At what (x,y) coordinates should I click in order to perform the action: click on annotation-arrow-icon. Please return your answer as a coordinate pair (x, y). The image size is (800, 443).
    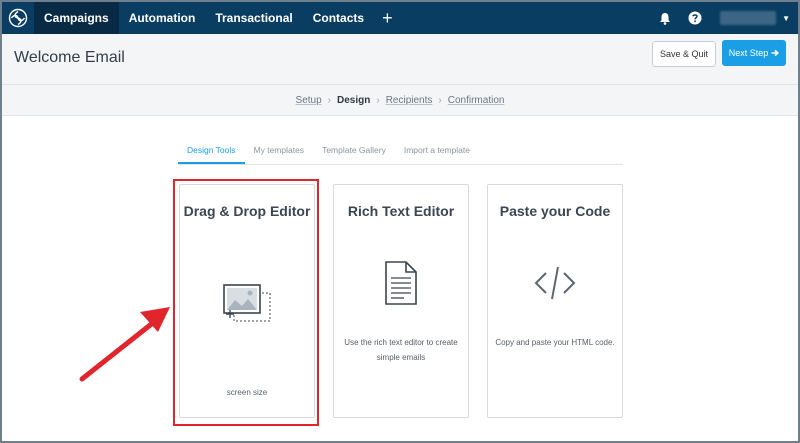
    Looking at the image, I should click on (124, 344).